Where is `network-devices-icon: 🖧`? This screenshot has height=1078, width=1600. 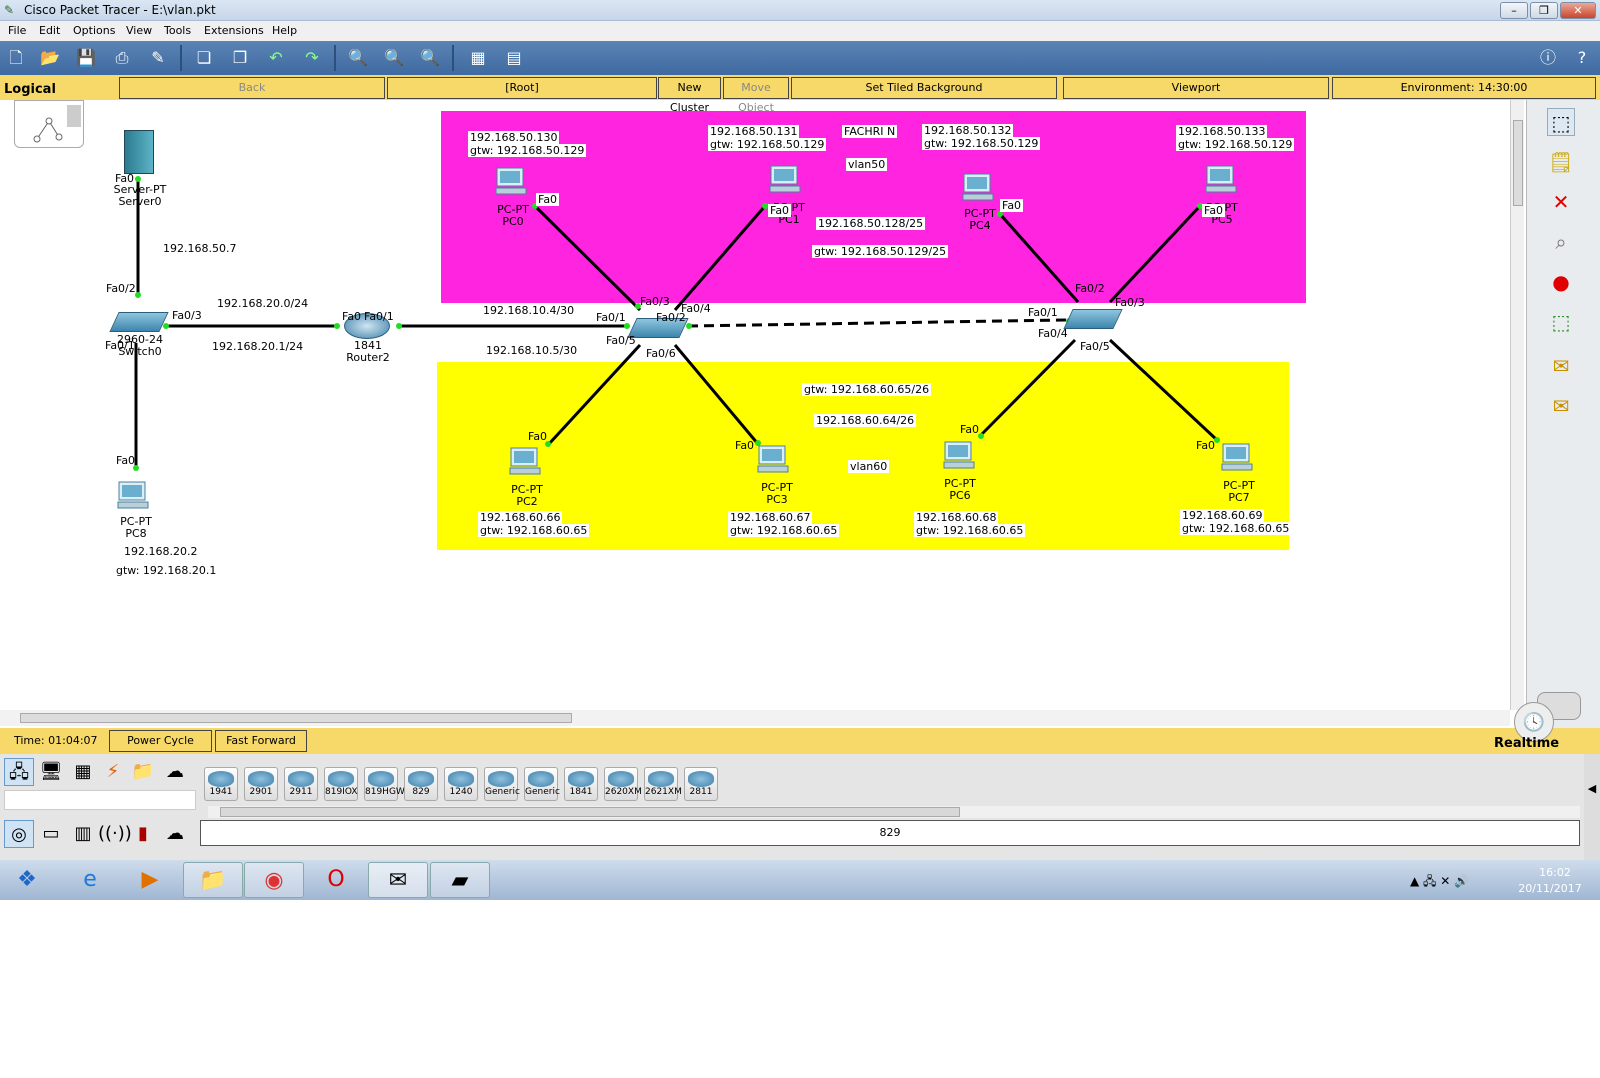
network-devices-icon: 🖧 is located at coordinates (19, 772).